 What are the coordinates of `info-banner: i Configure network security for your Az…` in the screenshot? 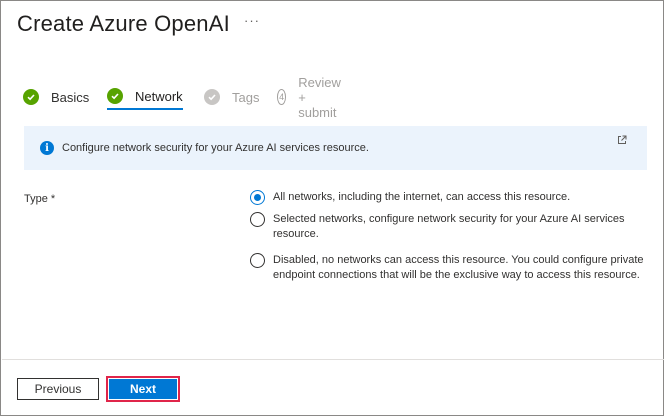 It's located at (335, 148).